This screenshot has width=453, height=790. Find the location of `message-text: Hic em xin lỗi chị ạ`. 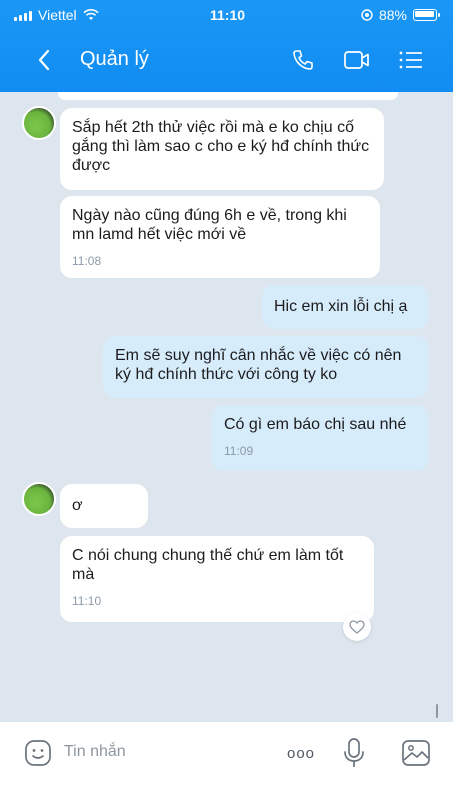

message-text: Hic em xin lỗi chị ạ is located at coordinates (341, 306).